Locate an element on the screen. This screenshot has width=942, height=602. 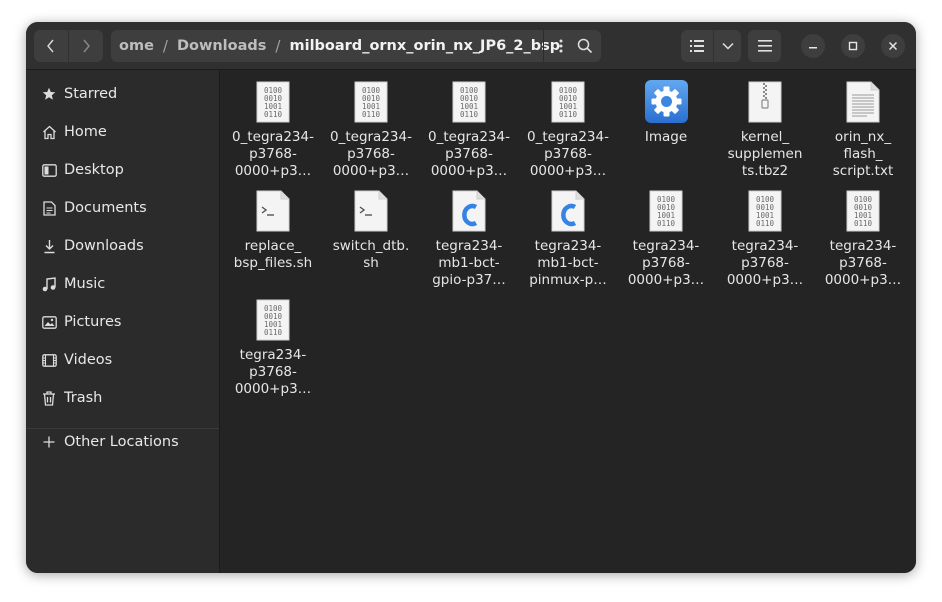
view-options-button is located at coordinates (727, 46).